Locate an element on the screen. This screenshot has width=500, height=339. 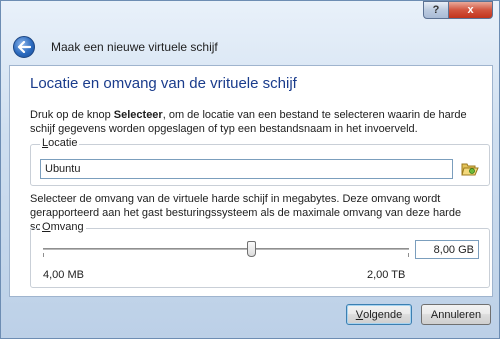
caption-buttons: ? x is located at coordinates (458, 10).